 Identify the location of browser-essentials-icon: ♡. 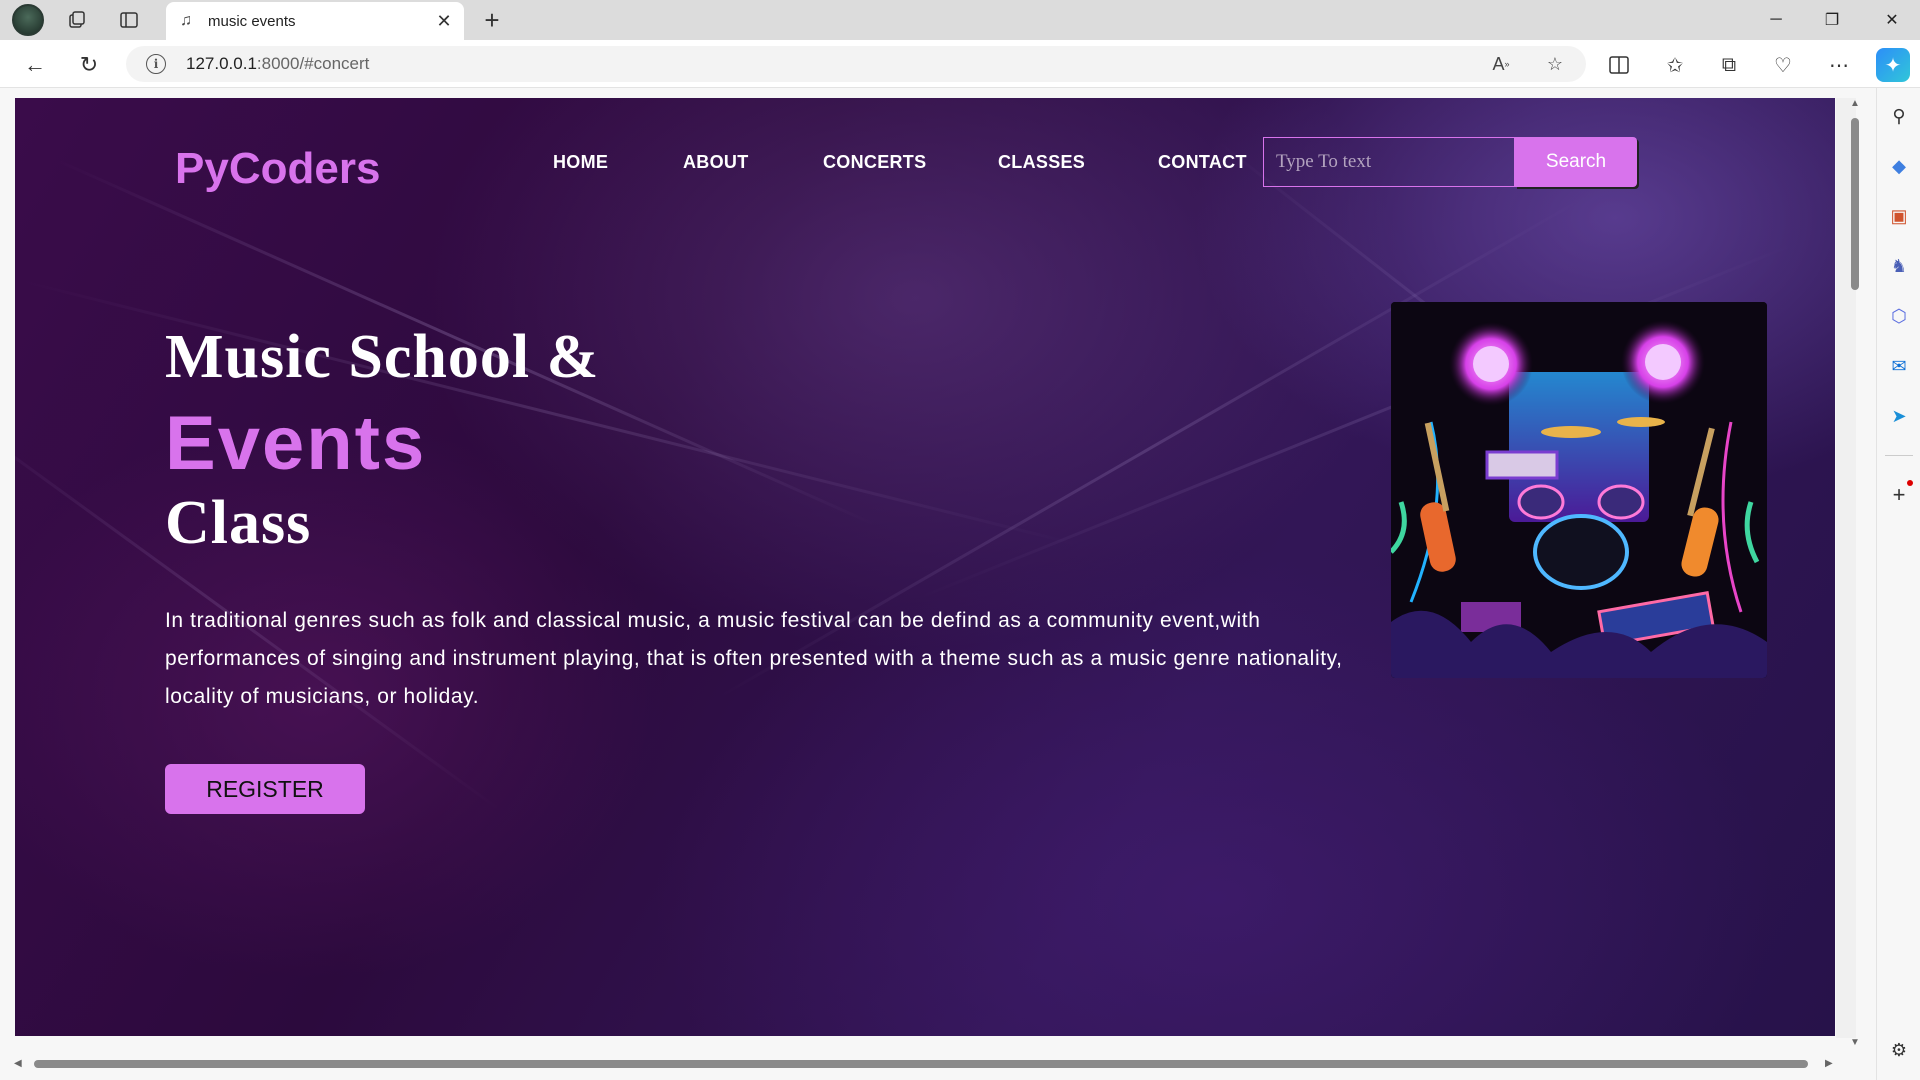
(1783, 65).